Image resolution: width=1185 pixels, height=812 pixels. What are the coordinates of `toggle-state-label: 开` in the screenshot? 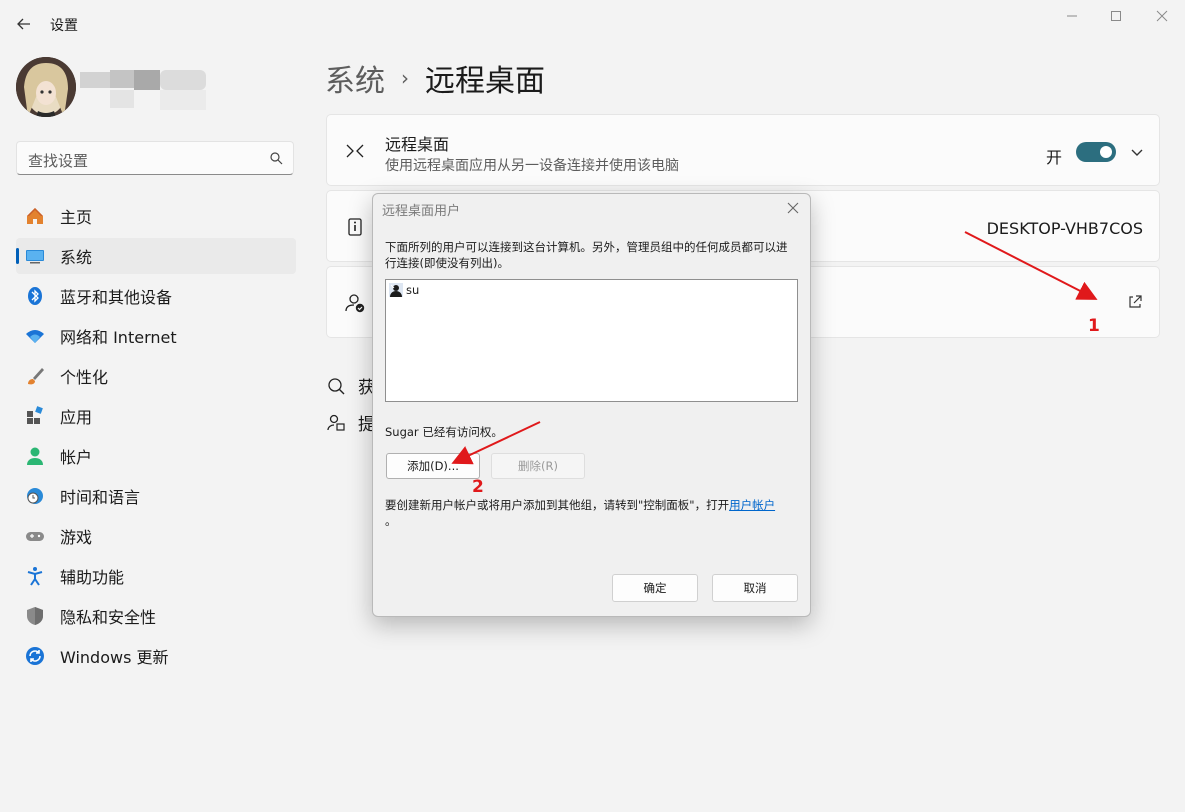 It's located at (1054, 157).